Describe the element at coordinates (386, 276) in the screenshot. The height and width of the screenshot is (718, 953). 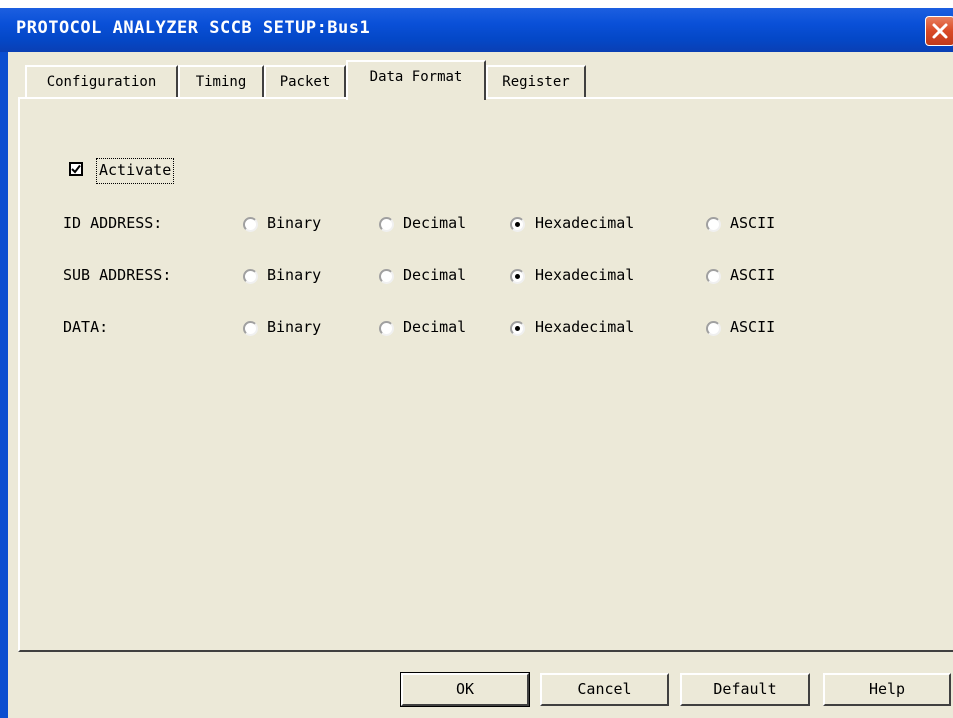
I see `sub-address-decimal-radio` at that location.